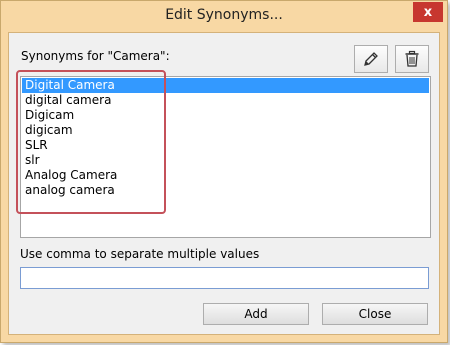 Image resolution: width=450 pixels, height=345 pixels. I want to click on window-close-button: x, so click(428, 12).